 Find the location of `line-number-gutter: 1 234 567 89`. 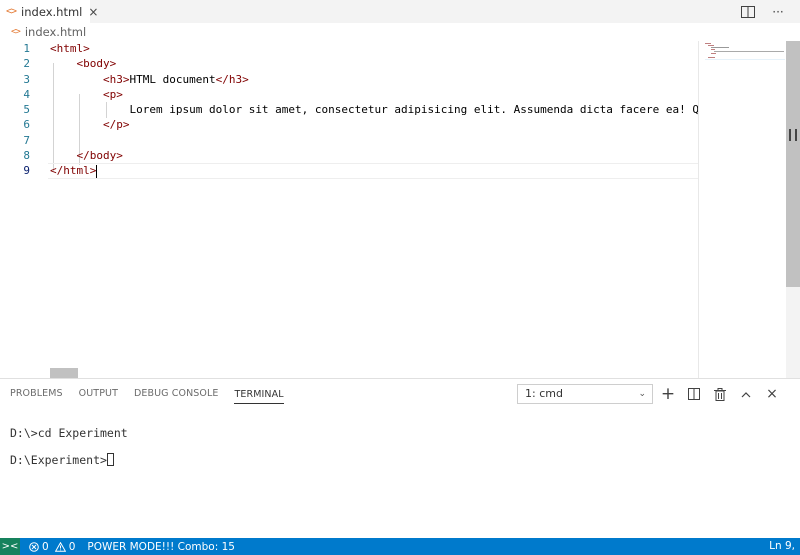

line-number-gutter: 1 234 567 89 is located at coordinates (20, 110).